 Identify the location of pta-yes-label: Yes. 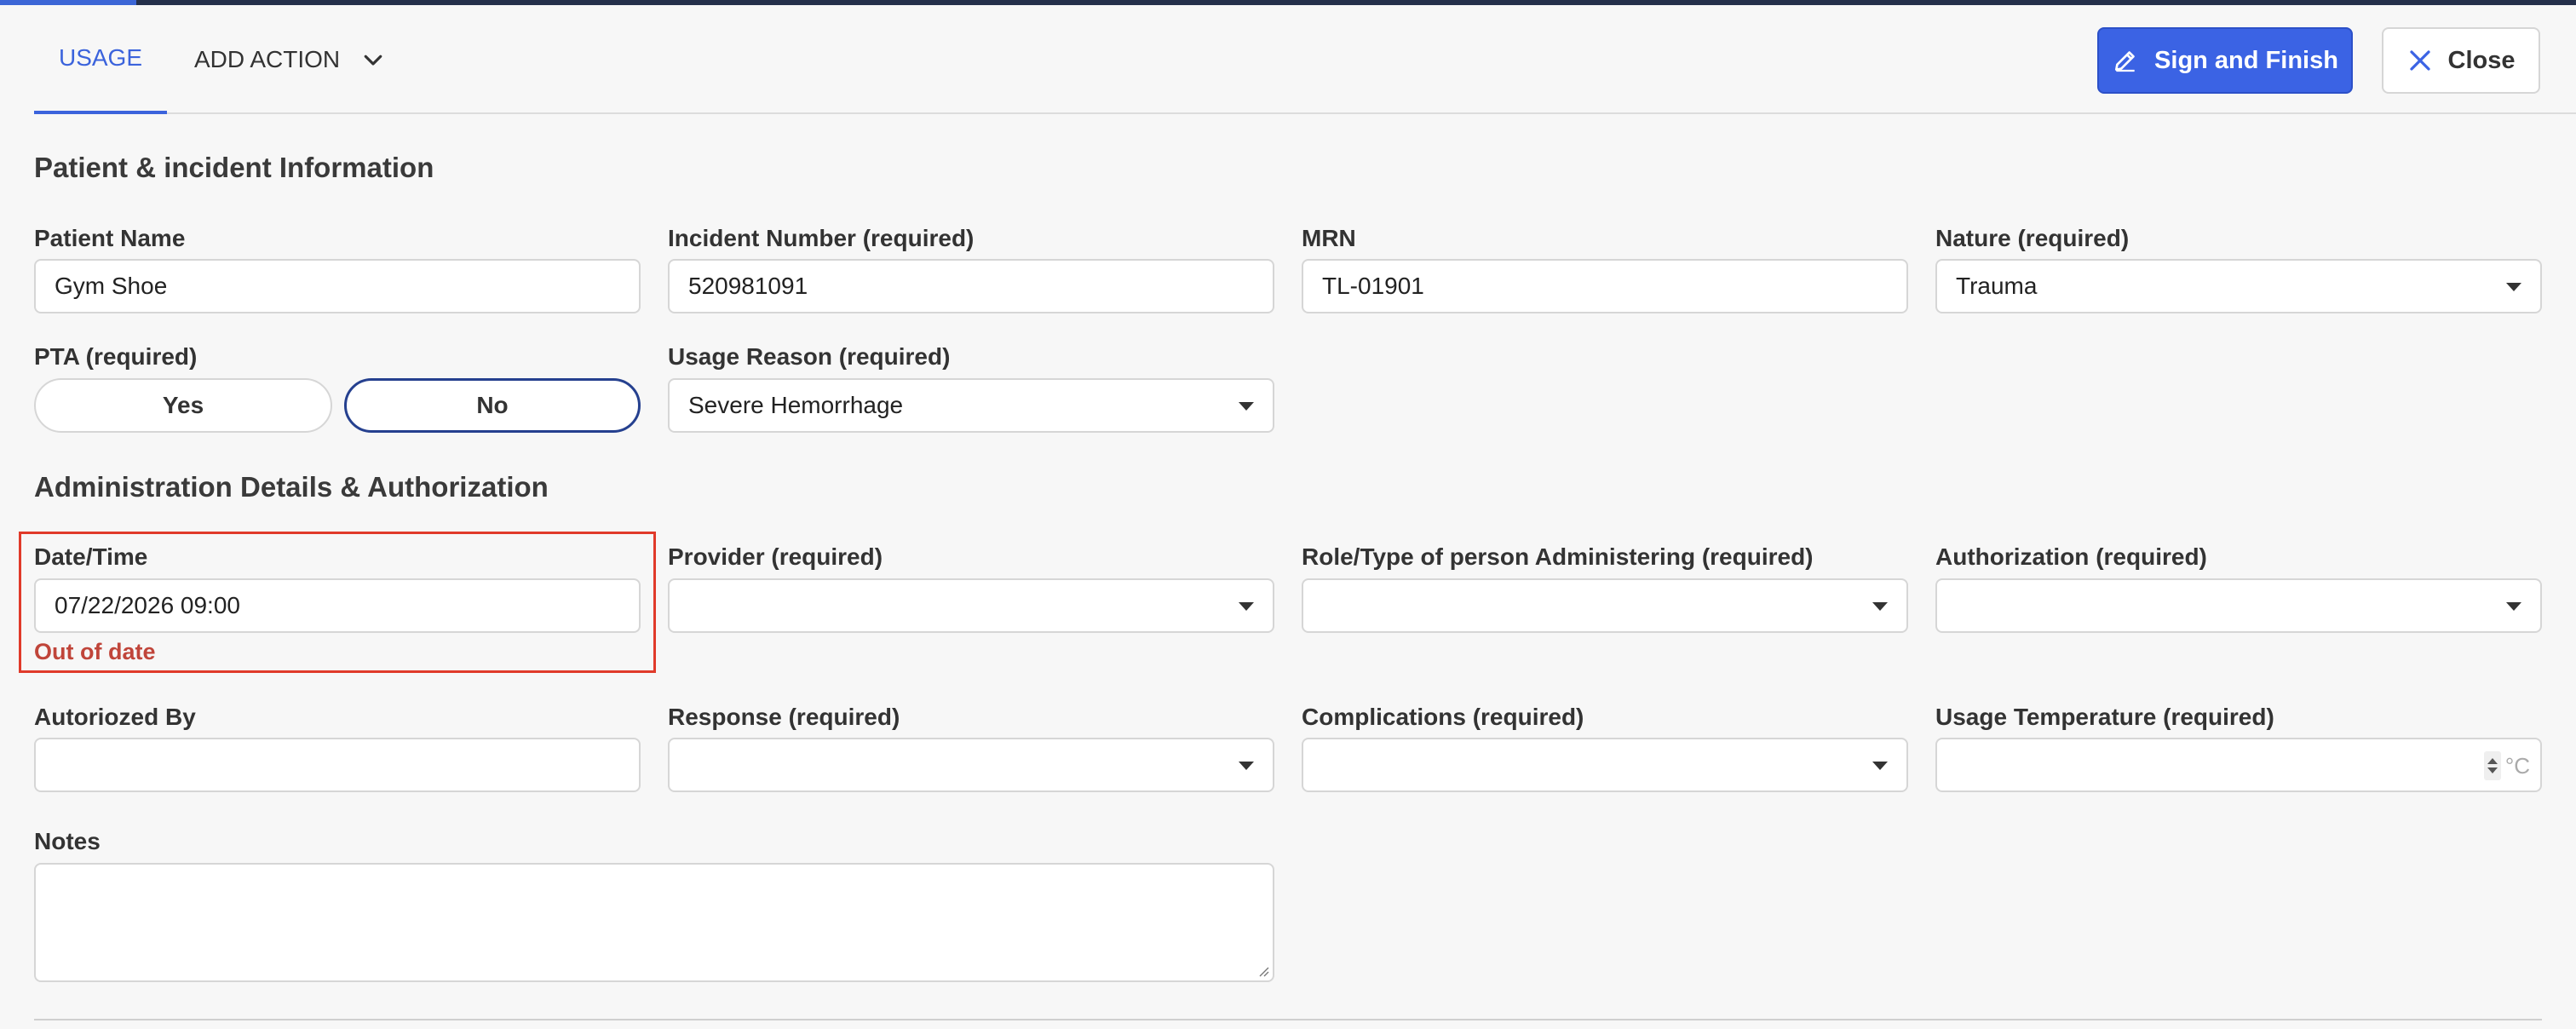
(183, 405).